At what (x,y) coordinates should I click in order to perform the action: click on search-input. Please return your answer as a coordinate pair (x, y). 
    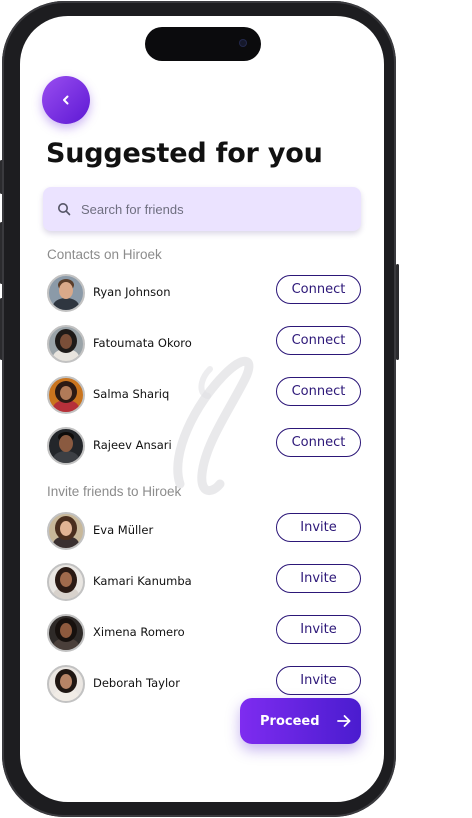
    Looking at the image, I should click on (216, 209).